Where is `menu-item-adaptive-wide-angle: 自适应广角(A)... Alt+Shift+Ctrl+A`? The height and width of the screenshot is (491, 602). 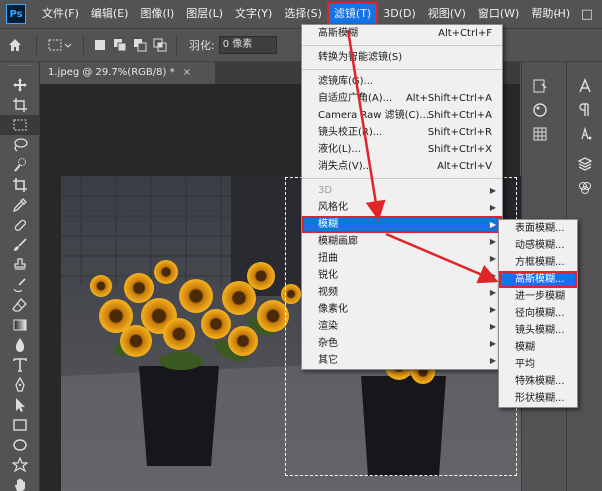 menu-item-adaptive-wide-angle: 自适应广角(A)... Alt+Shift+Ctrl+A is located at coordinates (402, 98).